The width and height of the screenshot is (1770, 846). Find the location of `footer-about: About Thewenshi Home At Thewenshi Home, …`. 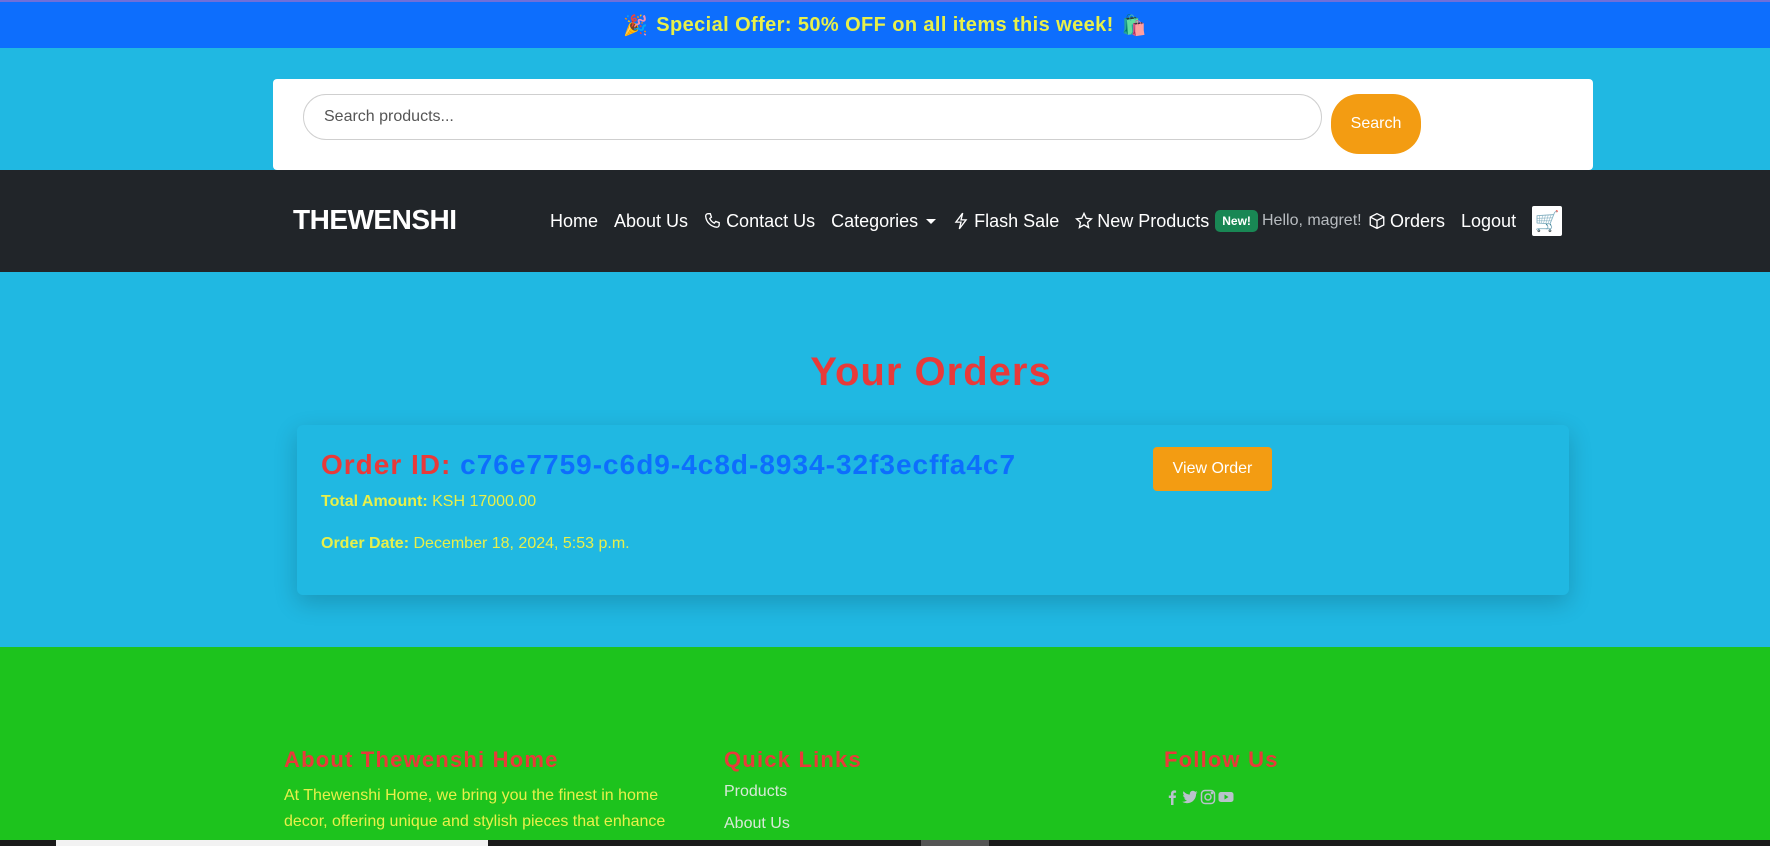

footer-about: About Thewenshi Home At Thewenshi Home, … is located at coordinates (479, 791).